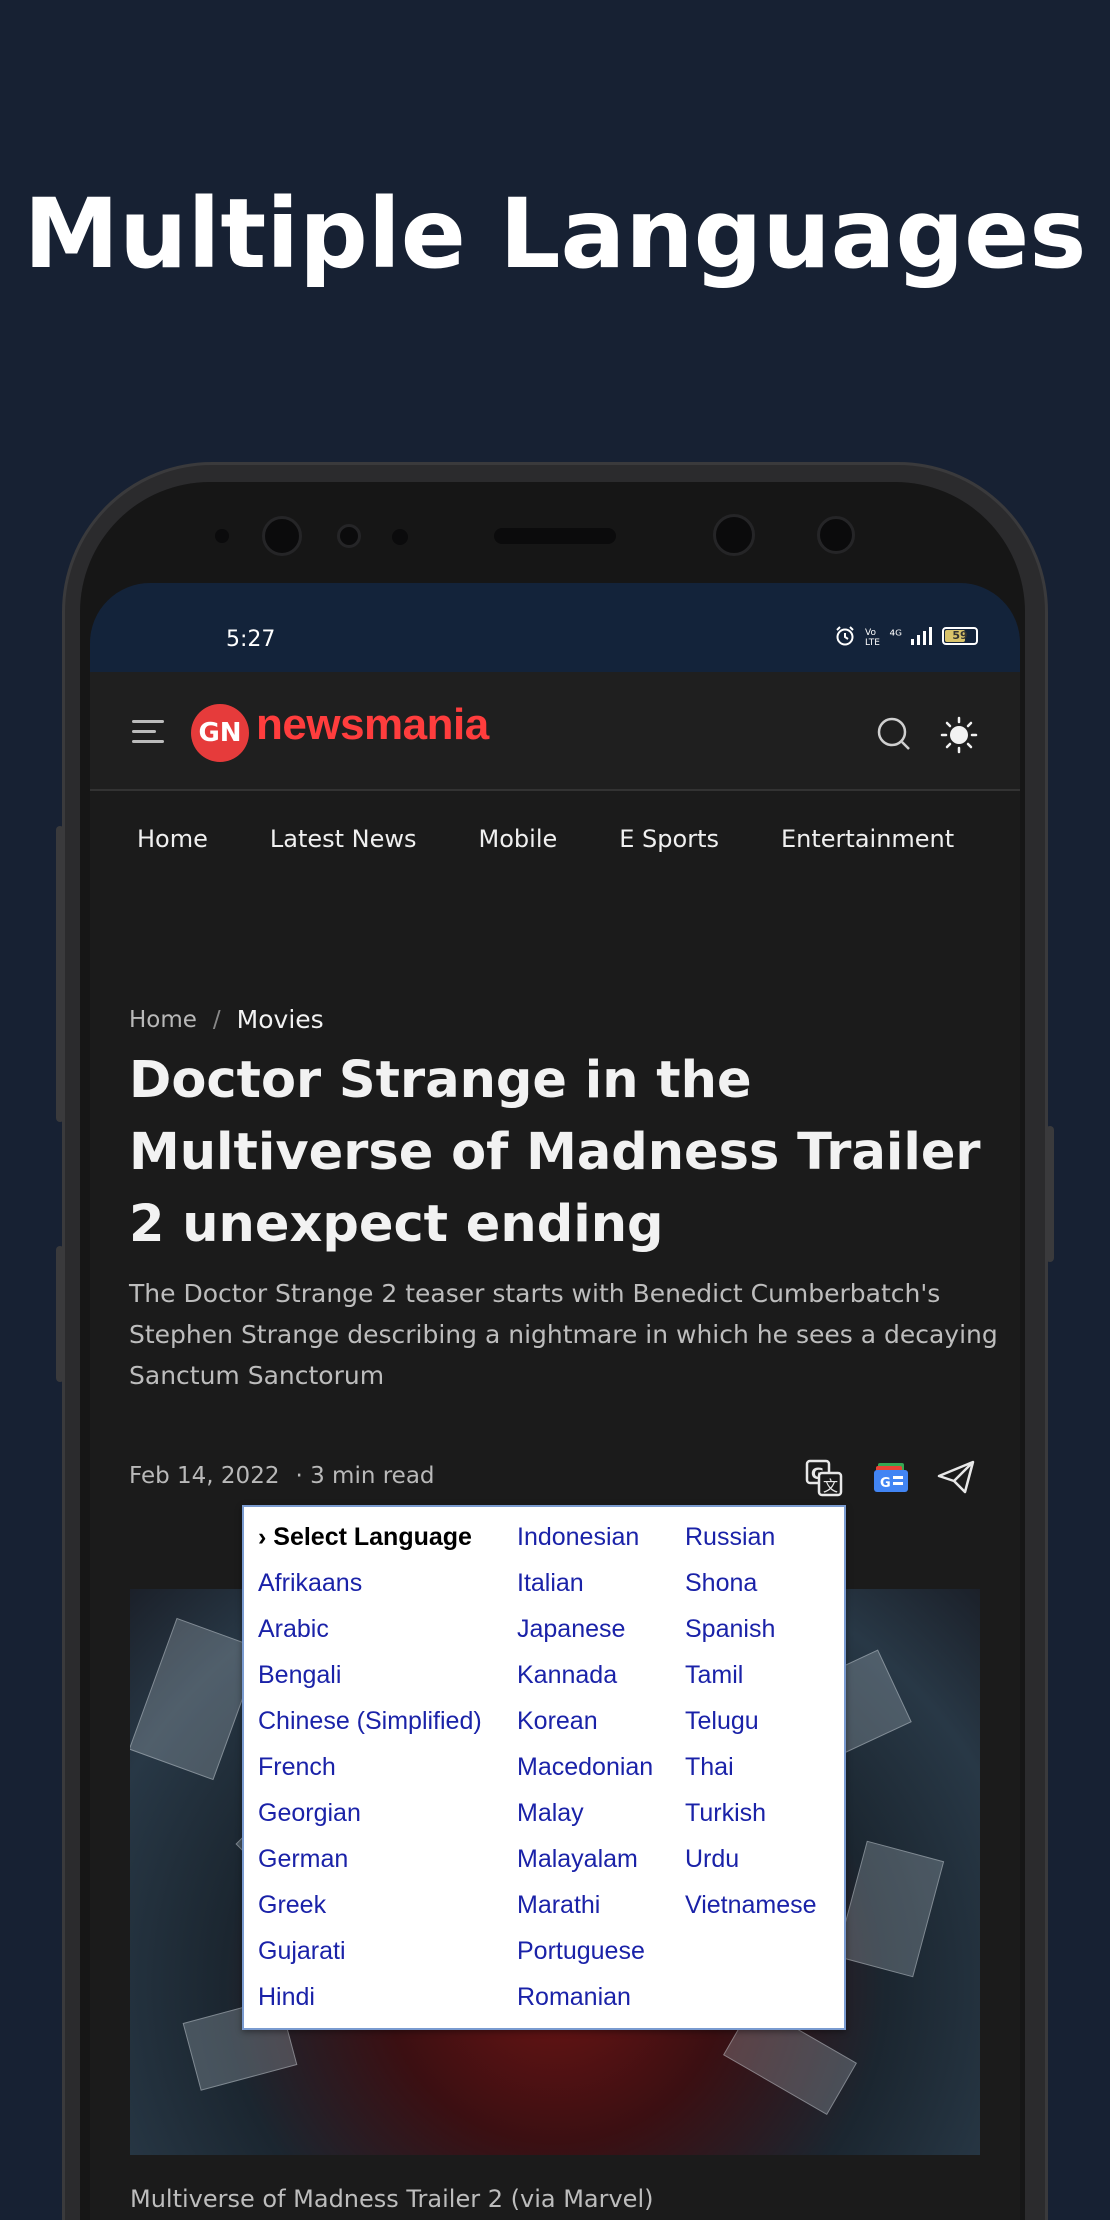  I want to click on language-option: Shona, so click(751, 1588).